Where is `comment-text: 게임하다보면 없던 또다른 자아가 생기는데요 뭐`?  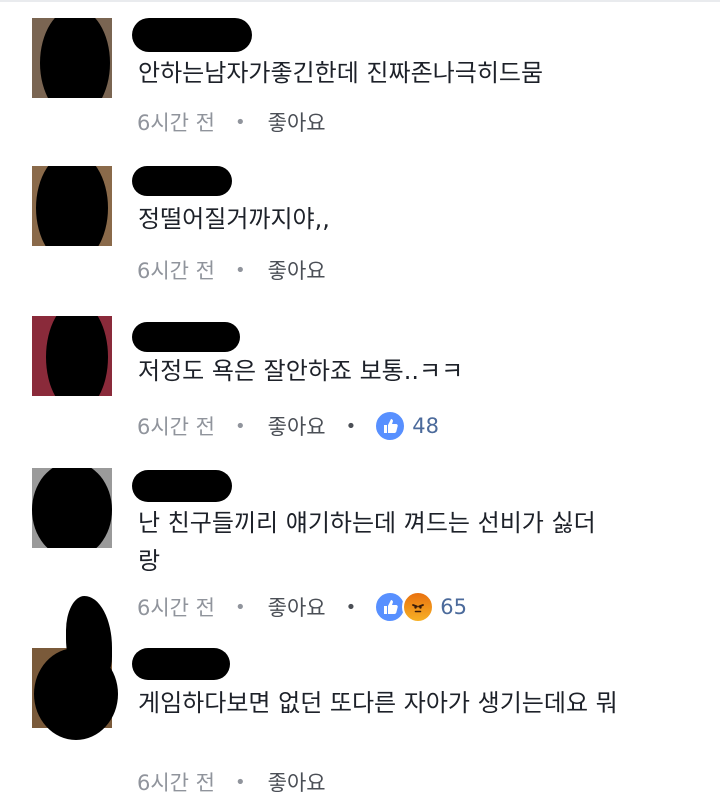
comment-text: 게임하다보면 없던 또다른 자아가 생기는데요 뭐 is located at coordinates (378, 703).